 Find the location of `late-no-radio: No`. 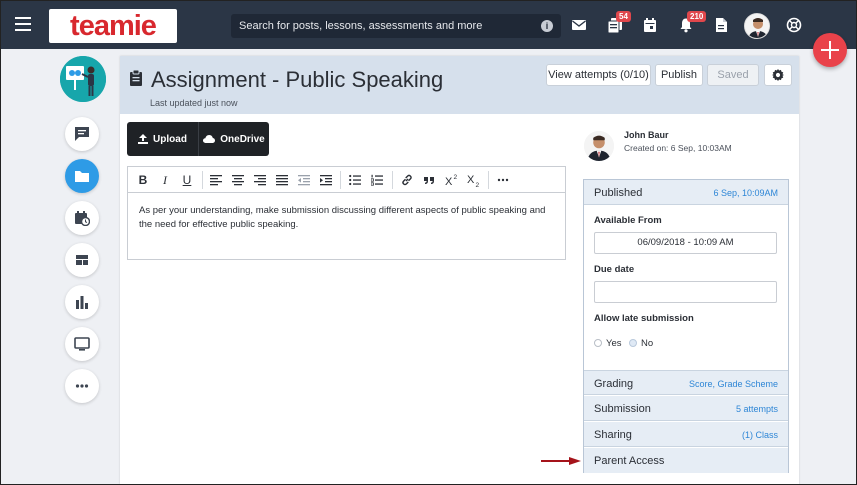

late-no-radio: No is located at coordinates (641, 343).